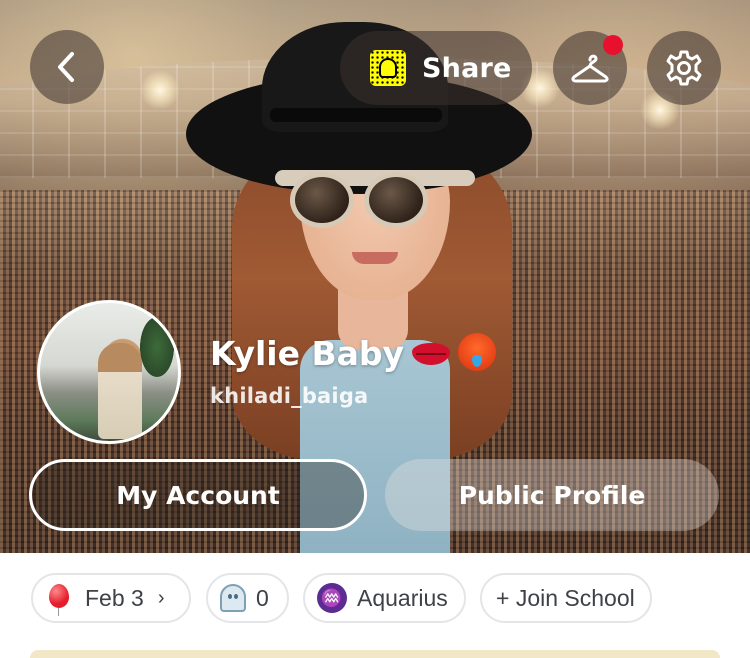  I want to click on chevron-left-icon, so click(66, 67).